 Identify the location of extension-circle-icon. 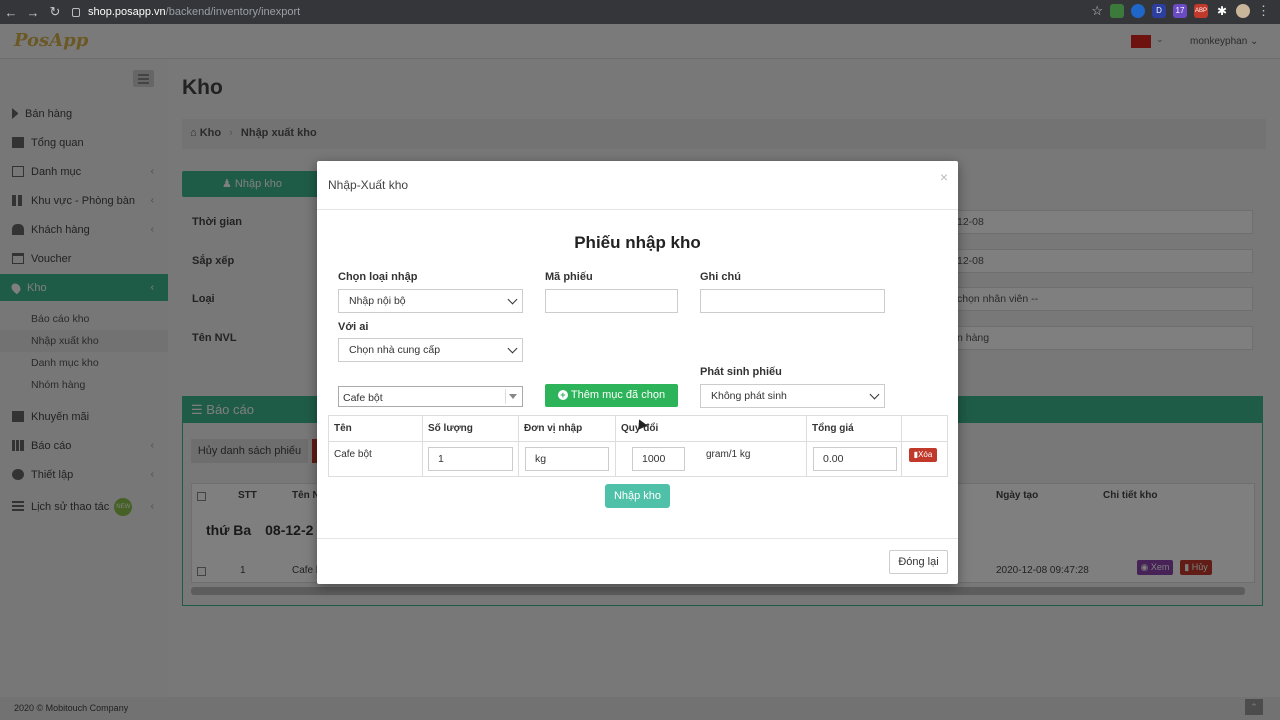
(1138, 11).